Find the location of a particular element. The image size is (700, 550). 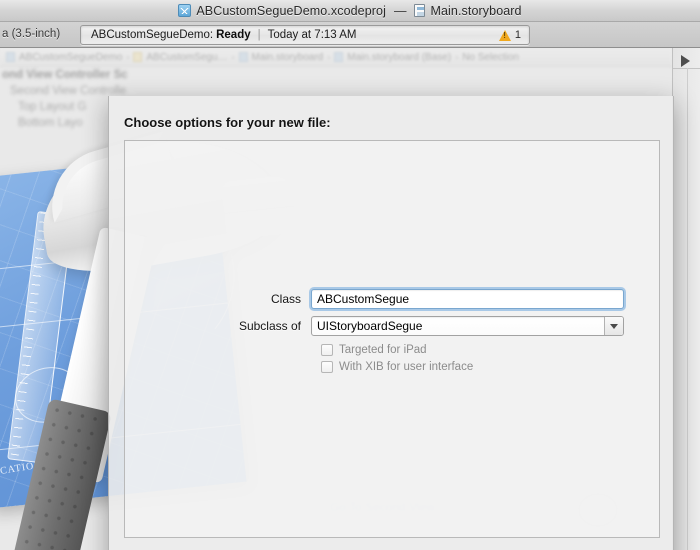

status-timestamp: Today at 7:13 AM is located at coordinates (312, 35).